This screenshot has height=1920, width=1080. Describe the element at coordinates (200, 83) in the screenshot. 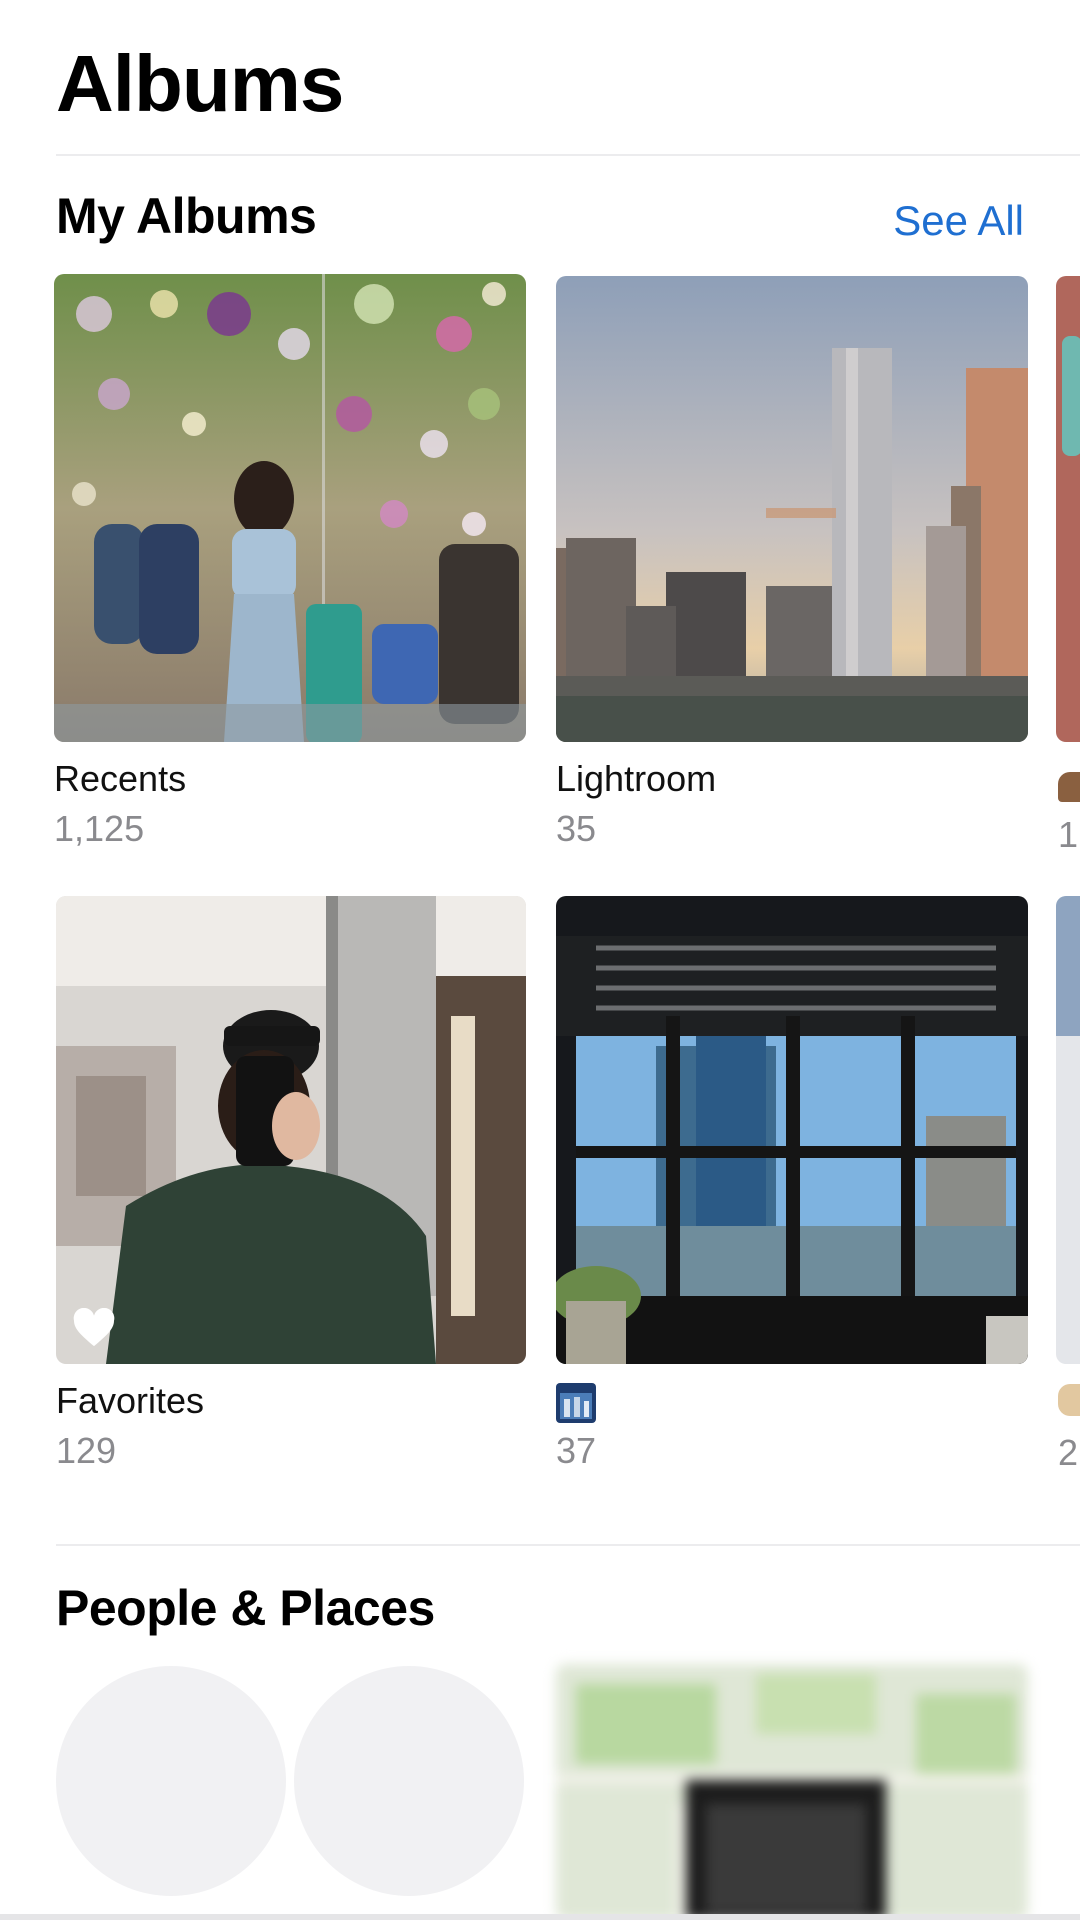

I see `page-title: Albums` at that location.